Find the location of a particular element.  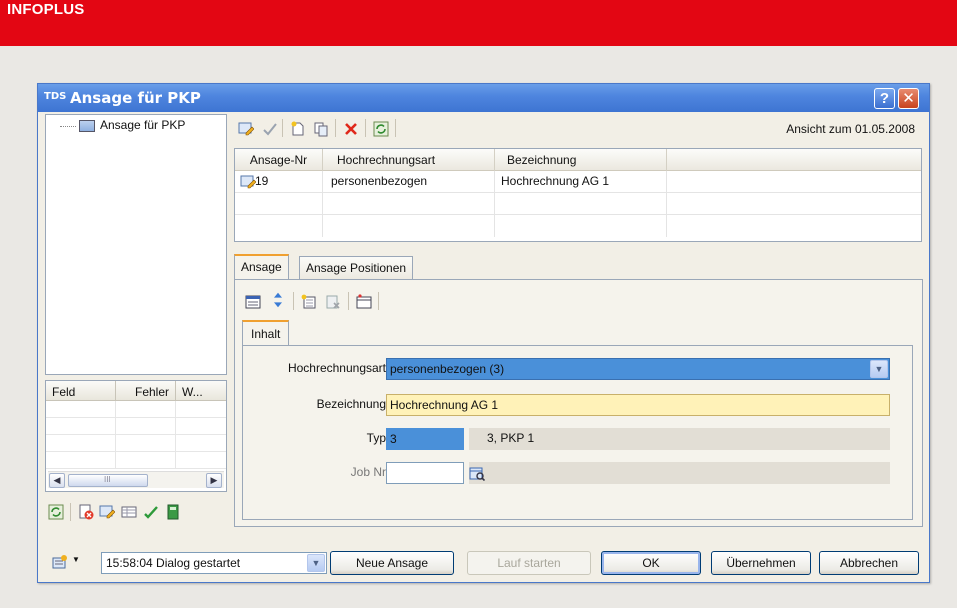

cell-hochrechnungsart: personenbezogen is located at coordinates (409, 182).